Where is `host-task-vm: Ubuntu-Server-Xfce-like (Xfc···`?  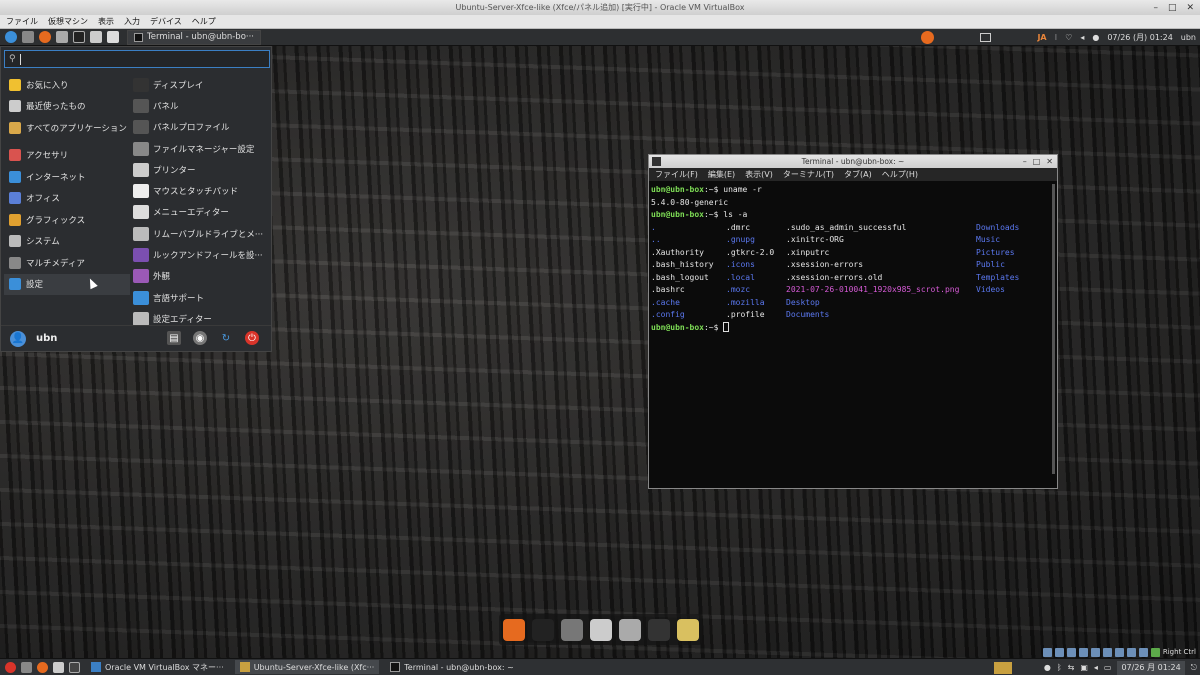
host-task-vm: Ubuntu-Server-Xfce-like (Xfc··· is located at coordinates (307, 667).